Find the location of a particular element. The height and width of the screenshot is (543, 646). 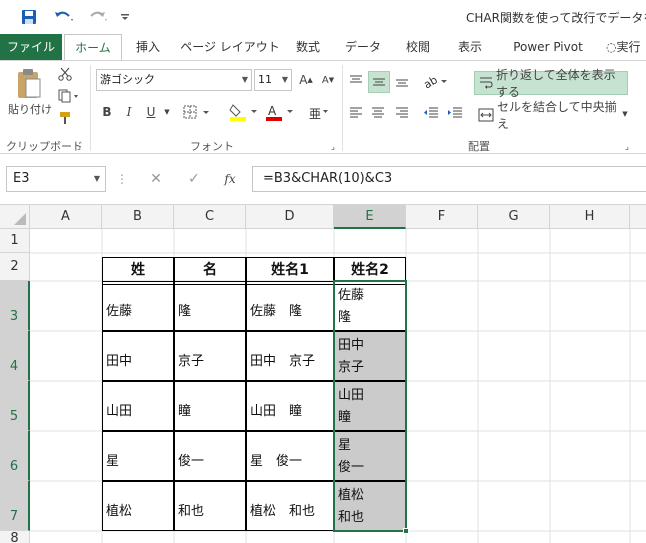

decrease-font-size-icon: A ▼ is located at coordinates (328, 80).